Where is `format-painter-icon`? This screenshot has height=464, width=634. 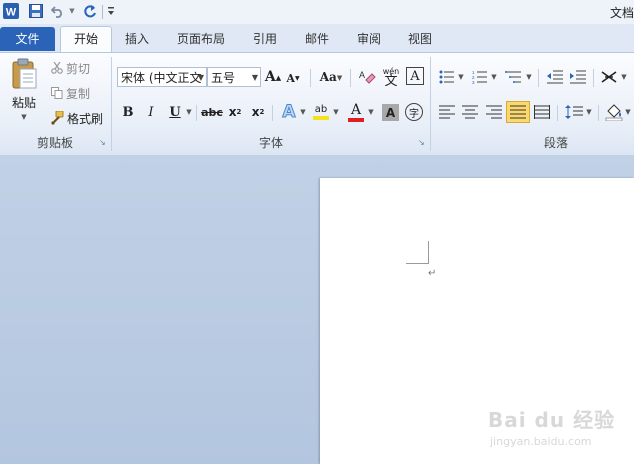
format-painter-icon is located at coordinates (57, 118).